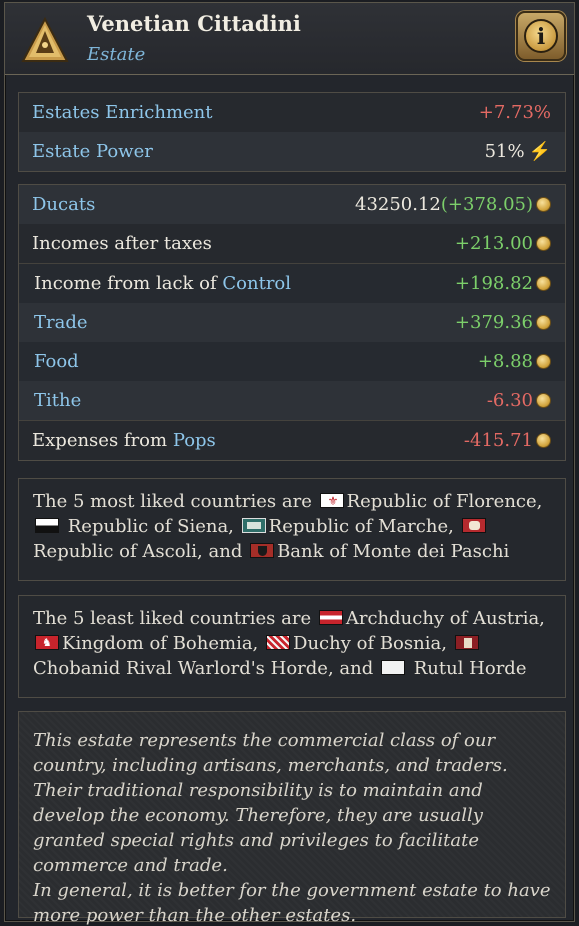  What do you see at coordinates (203, 668) in the screenshot?
I see `country-chobanid: Chobanid Rival Warlord's Horde, and` at bounding box center [203, 668].